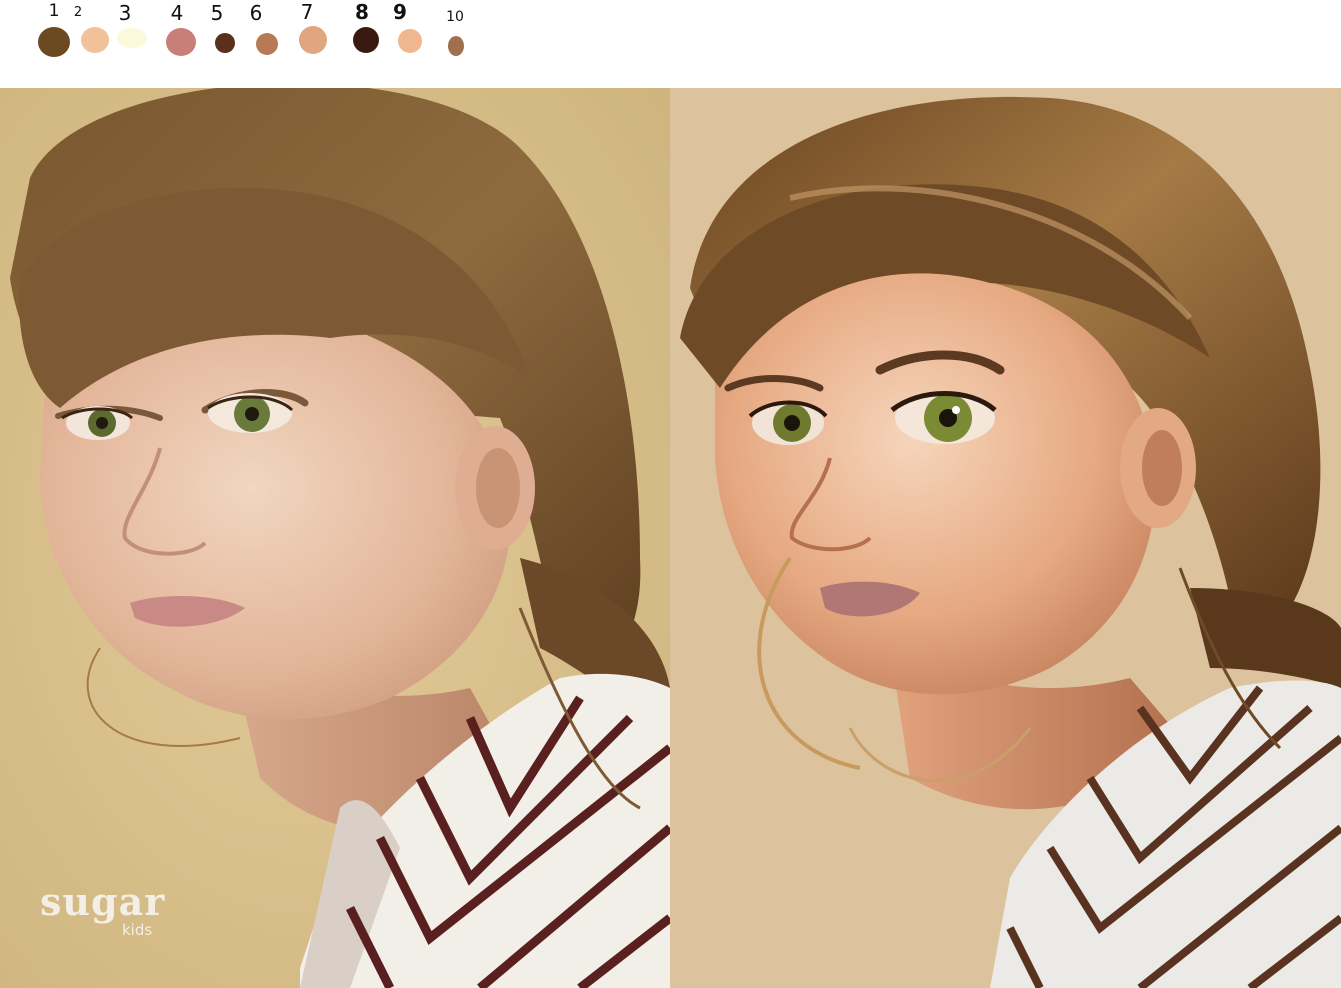 This screenshot has height=988, width=1341. Describe the element at coordinates (313, 40) in the screenshot. I see `swatch-7-color` at that location.